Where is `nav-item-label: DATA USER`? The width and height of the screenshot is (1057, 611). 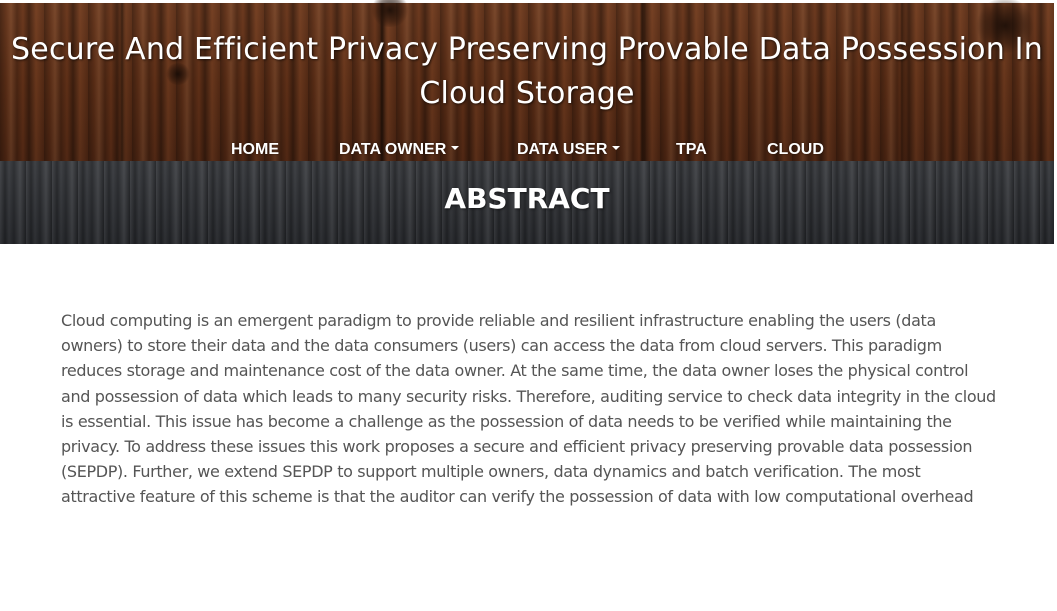
nav-item-label: DATA USER is located at coordinates (562, 149).